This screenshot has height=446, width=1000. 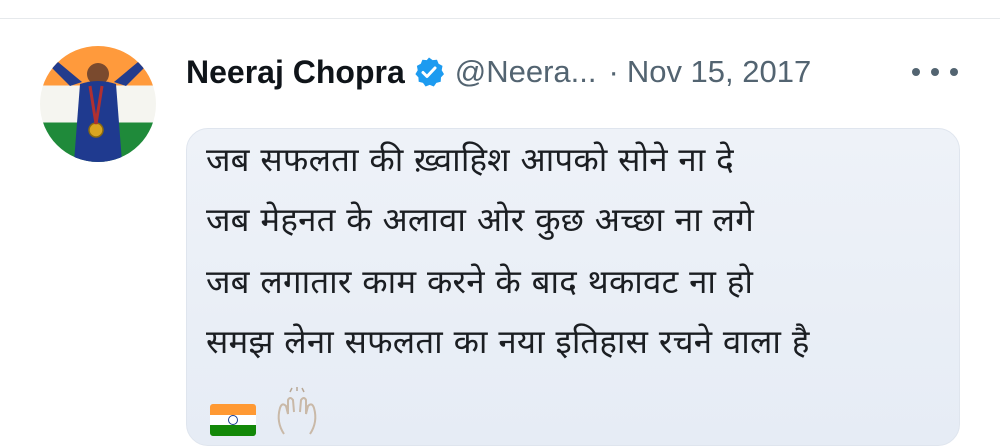 What do you see at coordinates (719, 72) in the screenshot?
I see `tweet-date: Nov 15, 2017` at bounding box center [719, 72].